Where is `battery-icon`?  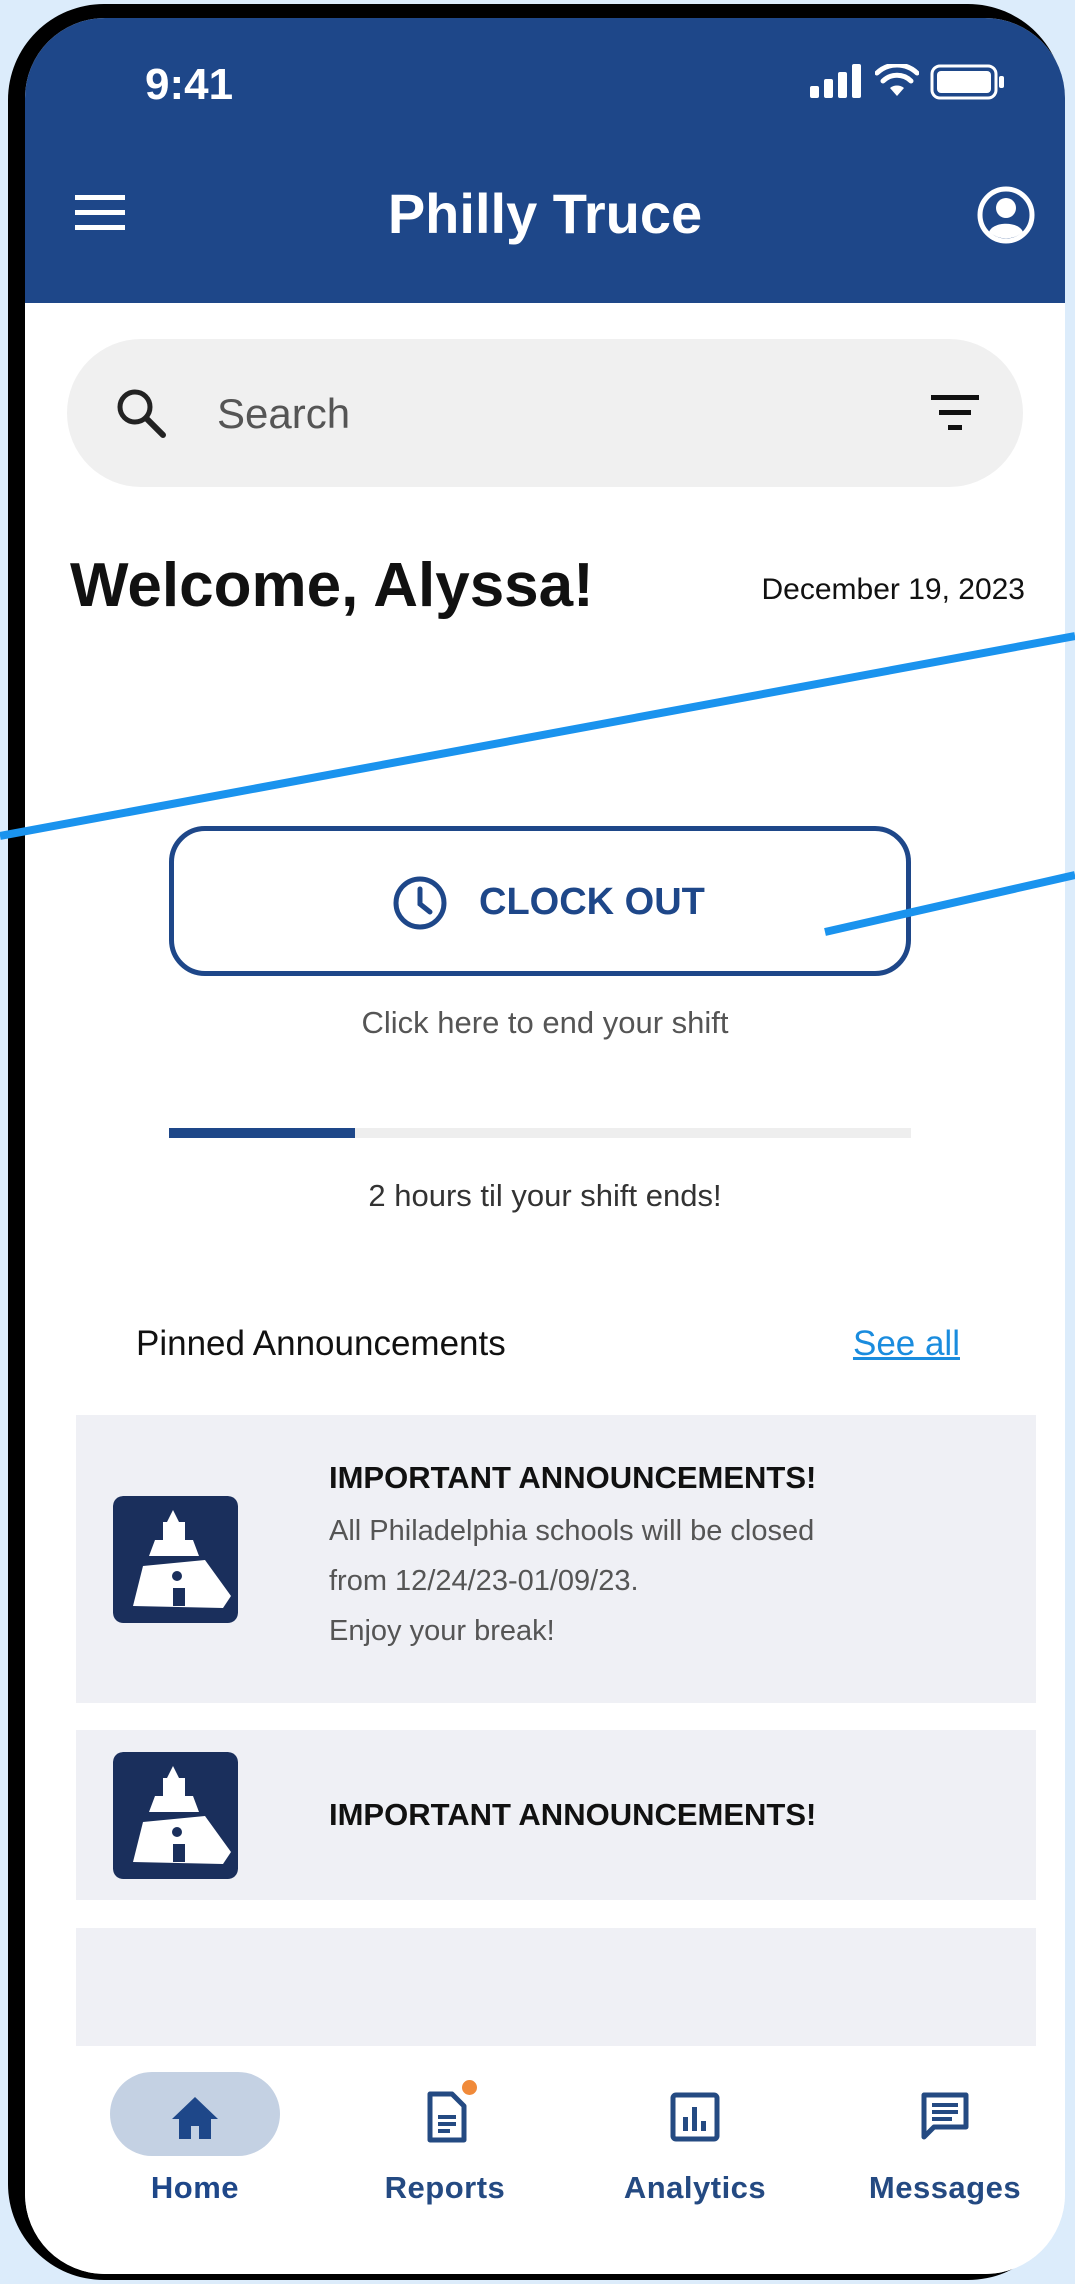
battery-icon is located at coordinates (967, 82).